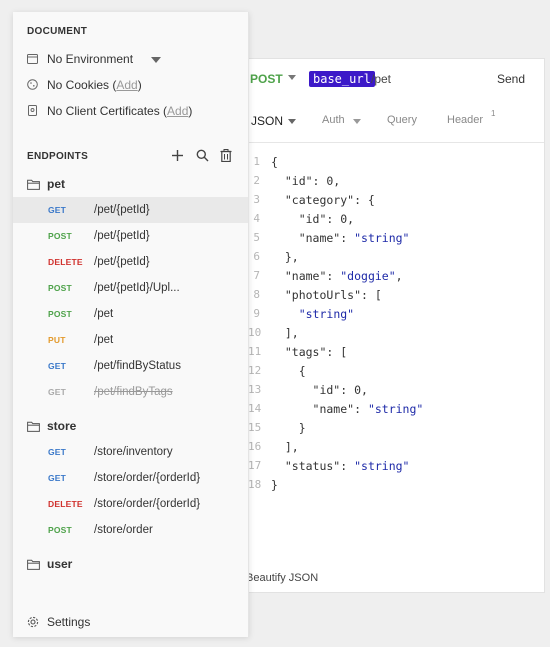 The height and width of the screenshot is (647, 550). I want to click on endpoint-item: GET/pet/findByTags, so click(130, 392).